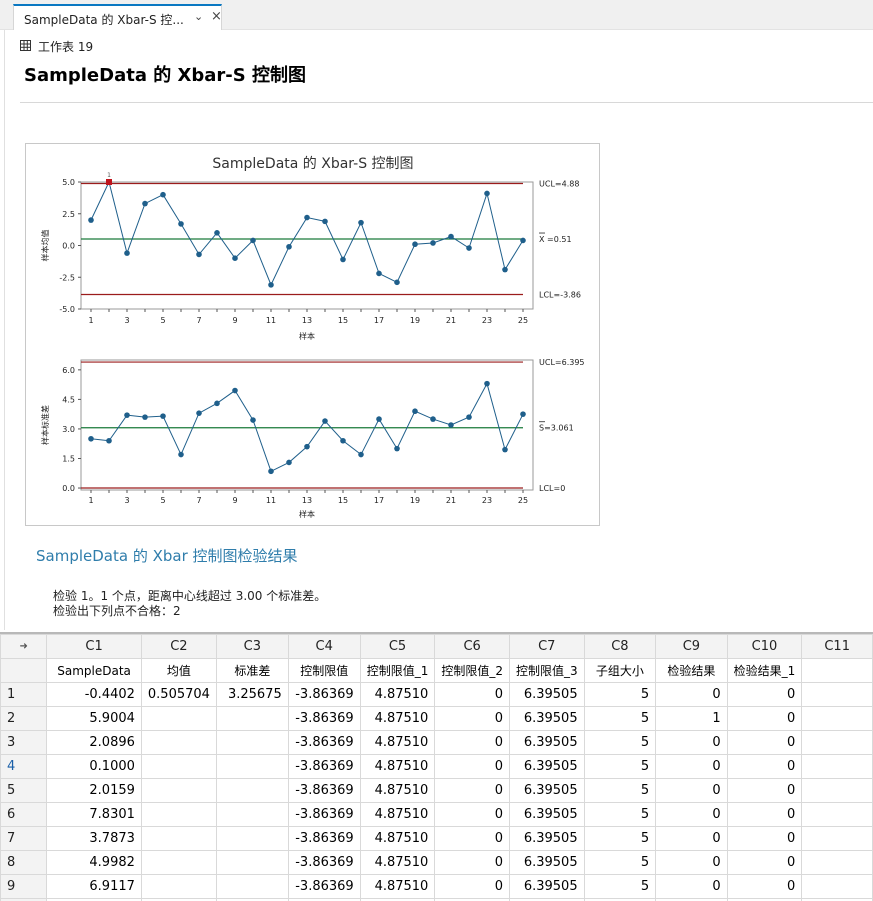 The image size is (873, 901). I want to click on table-cell: -0.4402, so click(94, 694).